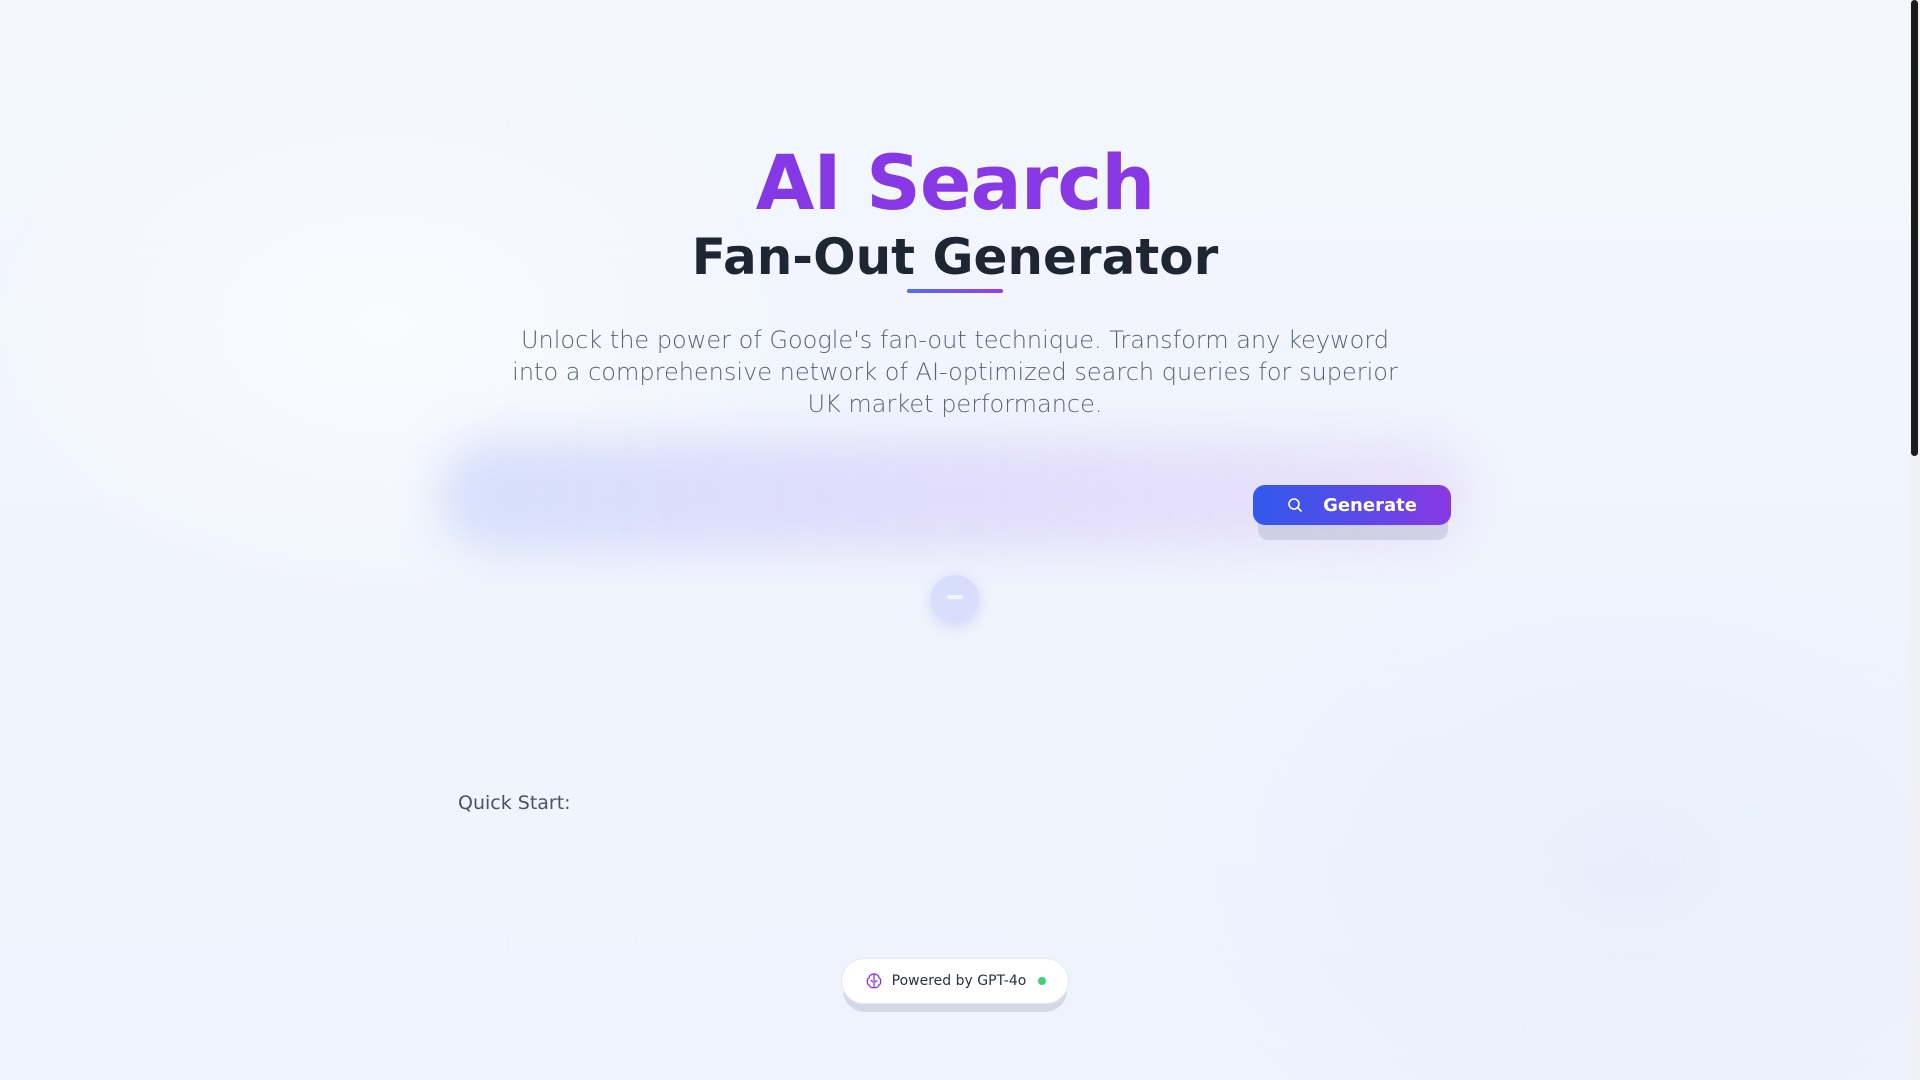 The image size is (1920, 1080). Describe the element at coordinates (1370, 505) in the screenshot. I see `generate-button-label: Generate` at that location.